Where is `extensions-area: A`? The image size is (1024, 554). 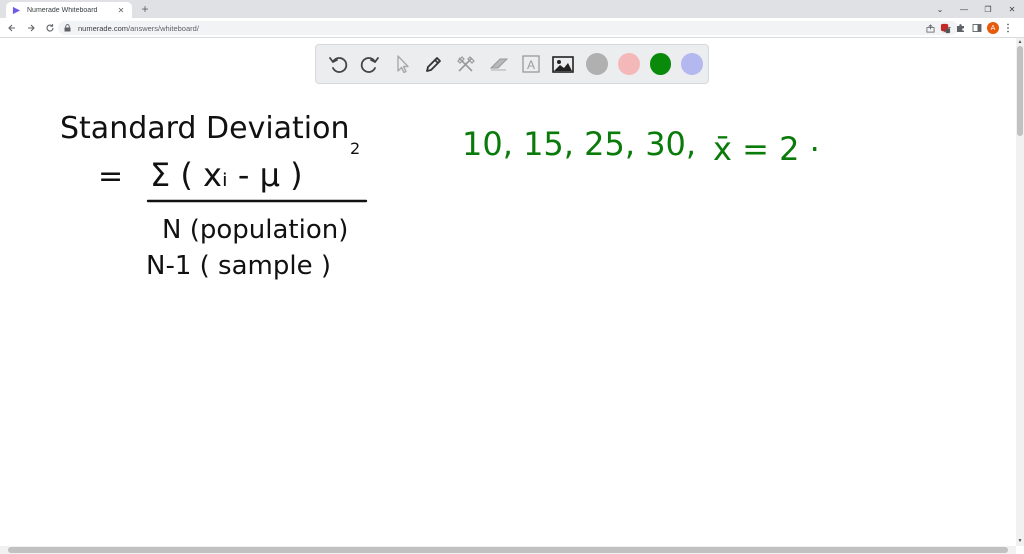
extensions-area: A is located at coordinates (975, 28).